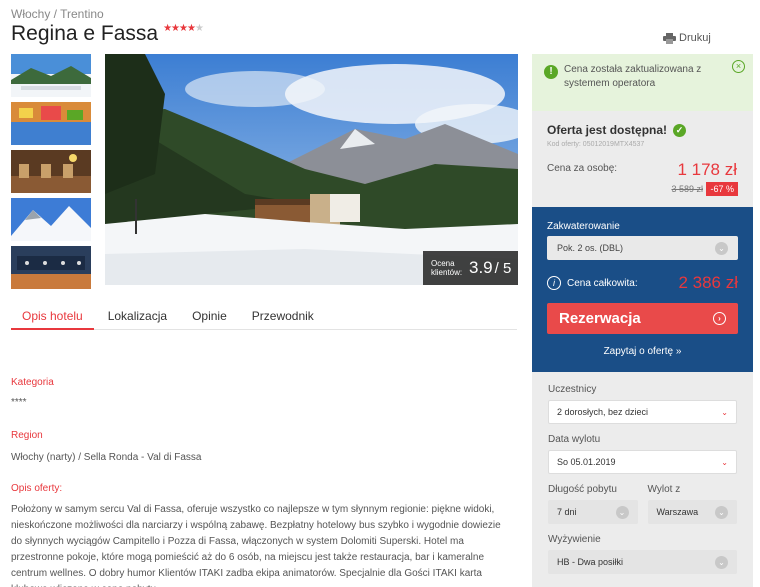 Image resolution: width=760 pixels, height=587 pixels. What do you see at coordinates (27, 435) in the screenshot?
I see `region-label: Region` at bounding box center [27, 435].